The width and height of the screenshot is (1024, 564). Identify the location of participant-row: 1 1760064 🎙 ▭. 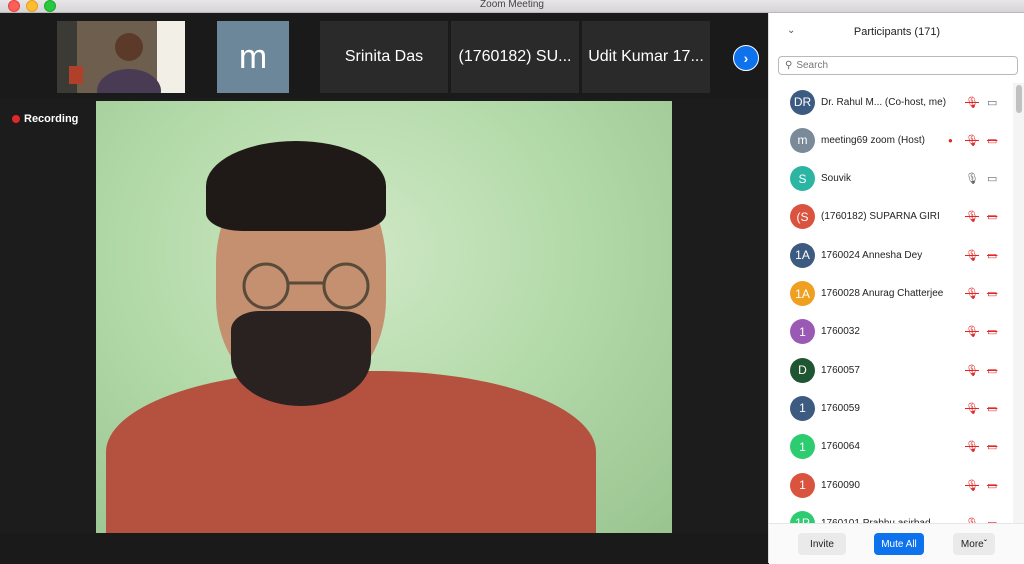
(891, 447).